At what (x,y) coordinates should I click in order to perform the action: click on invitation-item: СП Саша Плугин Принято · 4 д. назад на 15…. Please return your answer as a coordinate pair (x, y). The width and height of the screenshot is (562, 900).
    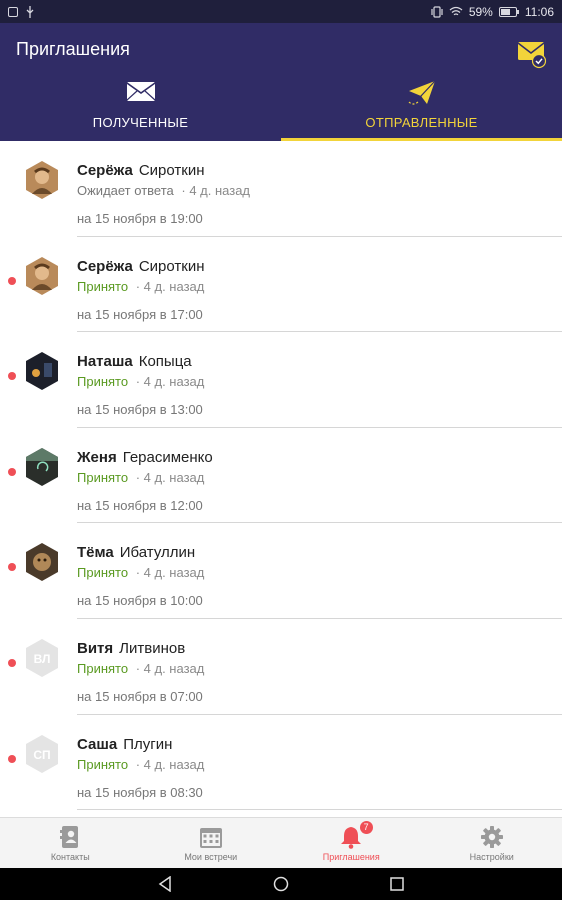
    Looking at the image, I should click on (281, 763).